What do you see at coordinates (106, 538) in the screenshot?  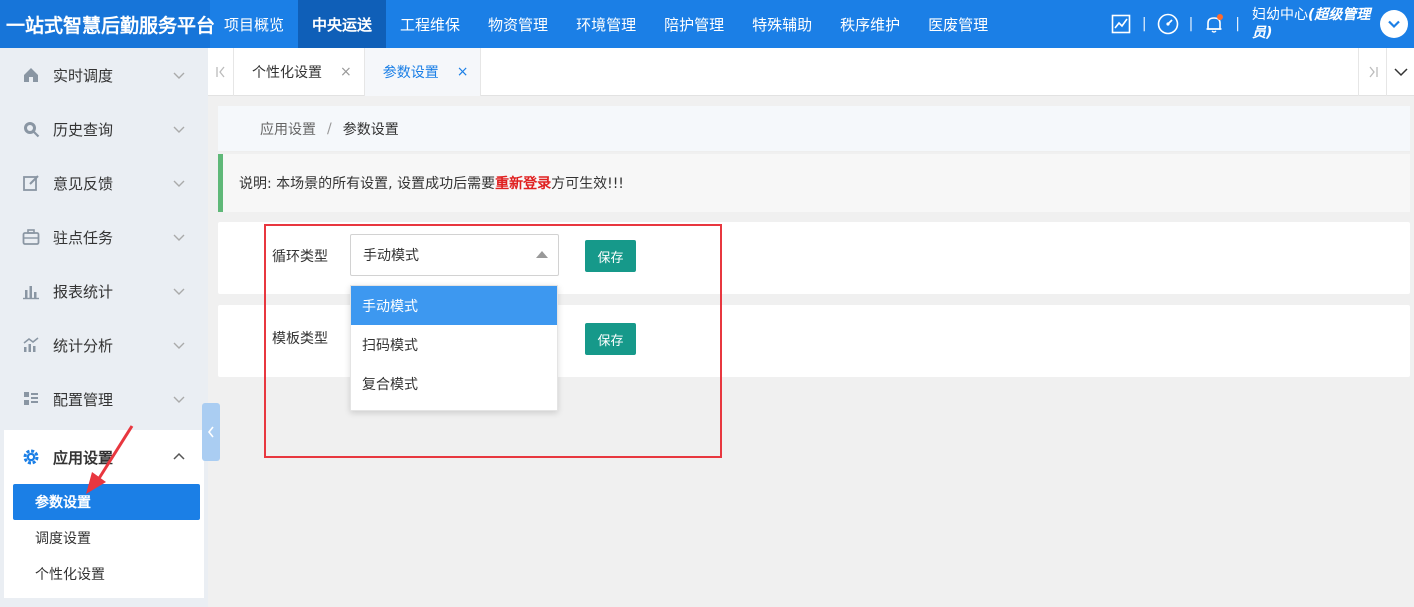 I see `sidebar-subitem-dispatch: 调度设置` at bounding box center [106, 538].